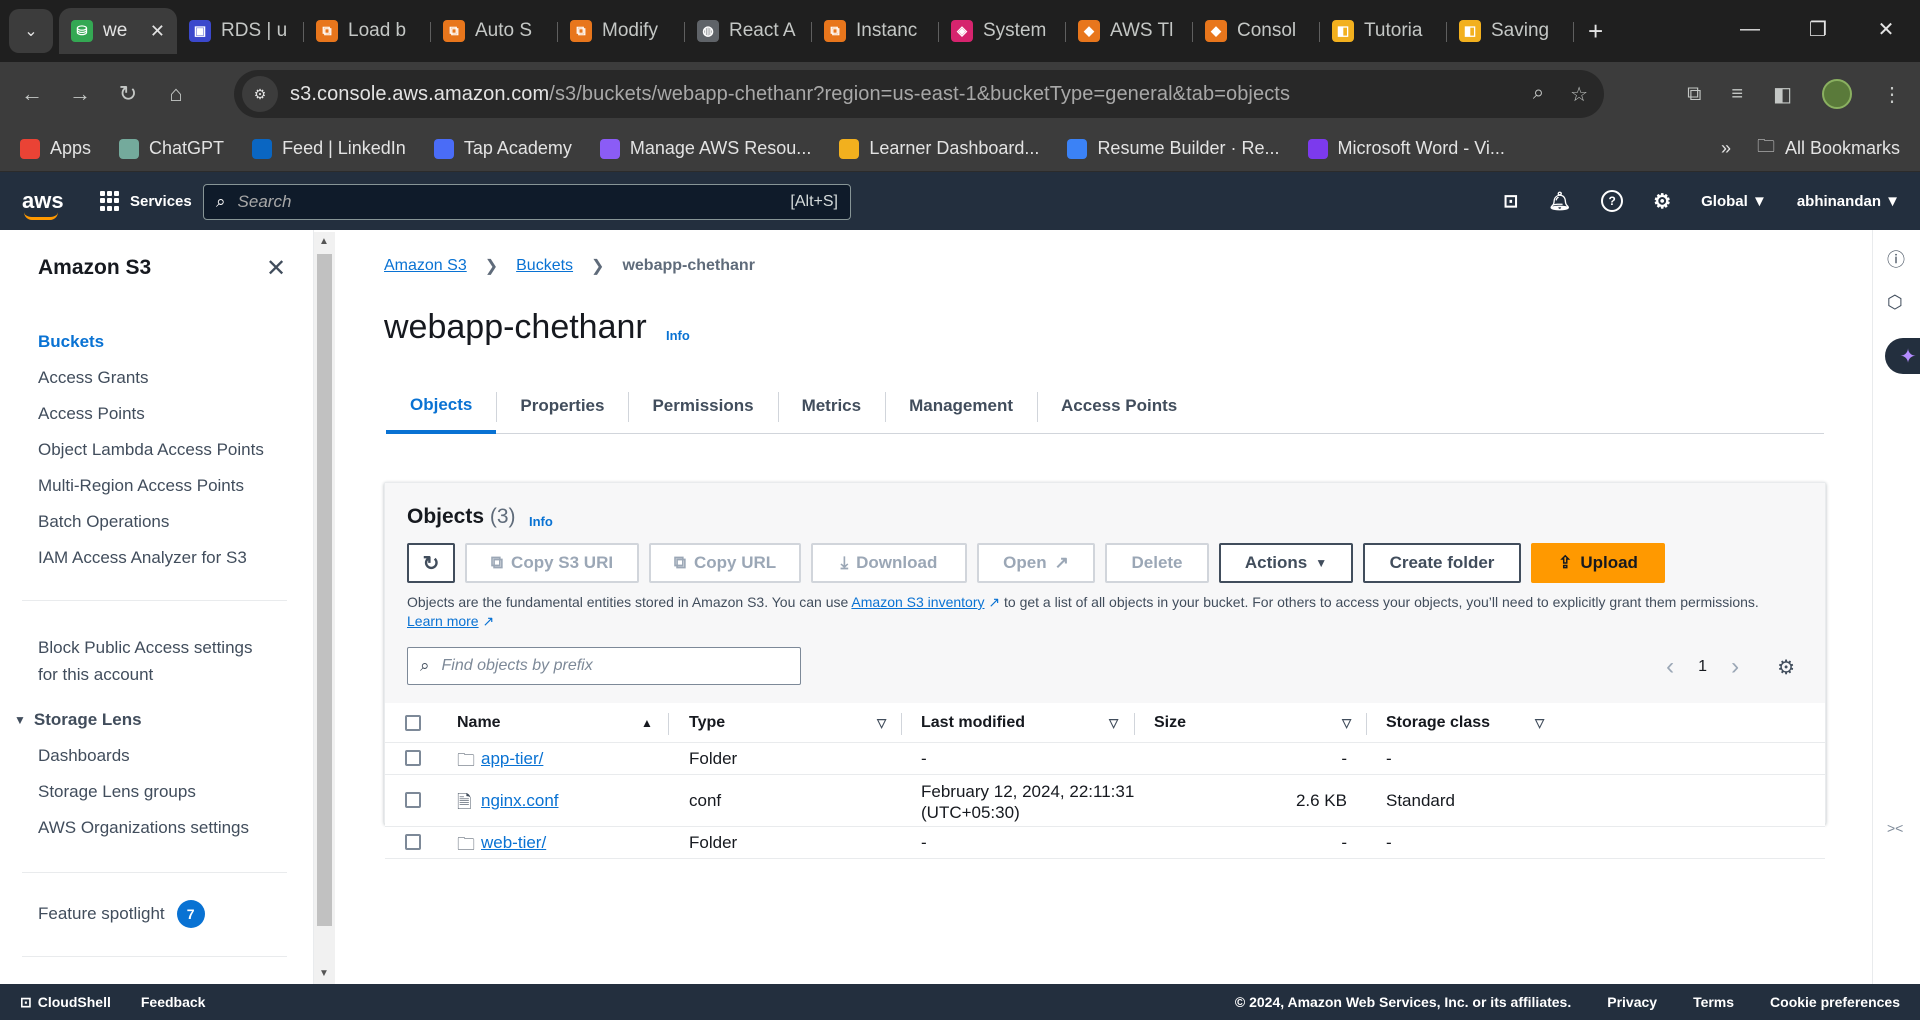  What do you see at coordinates (32, 94) in the screenshot?
I see `back-arrow-icon: ←` at bounding box center [32, 94].